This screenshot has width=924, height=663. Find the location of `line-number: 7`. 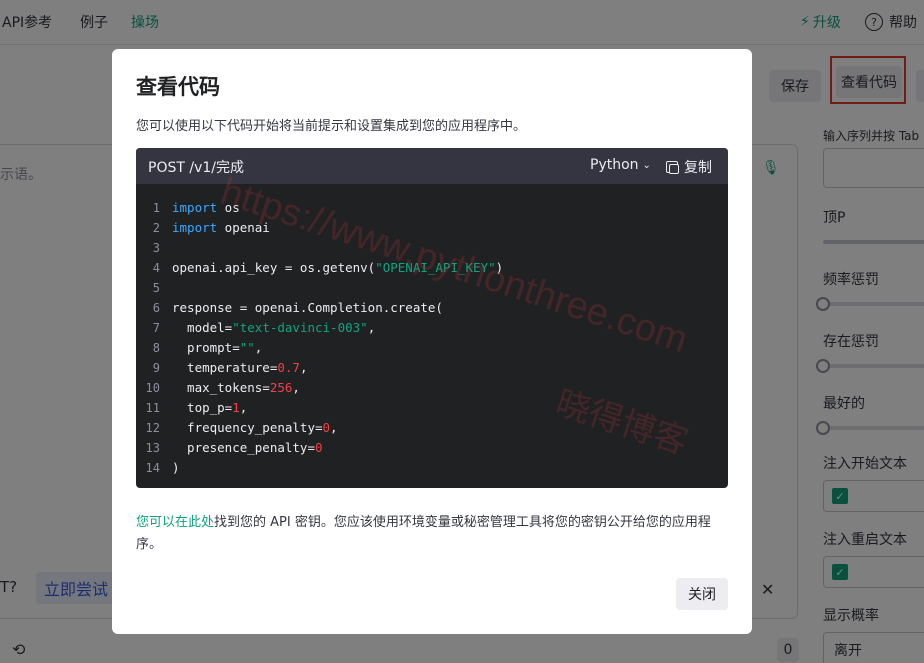

line-number: 7 is located at coordinates (156, 328).